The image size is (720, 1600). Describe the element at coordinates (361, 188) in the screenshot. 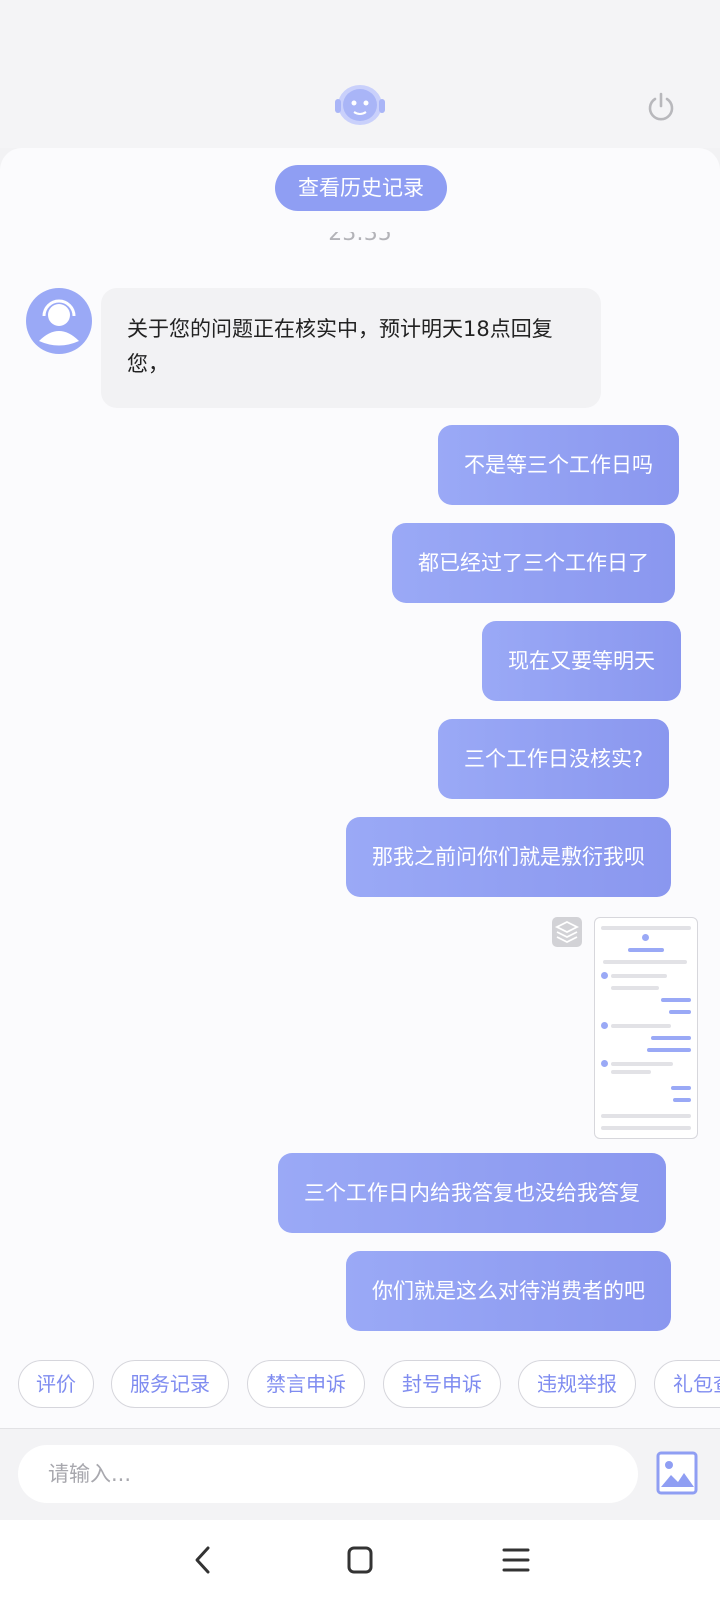

I see `view-history-button: 查看历史记录` at that location.